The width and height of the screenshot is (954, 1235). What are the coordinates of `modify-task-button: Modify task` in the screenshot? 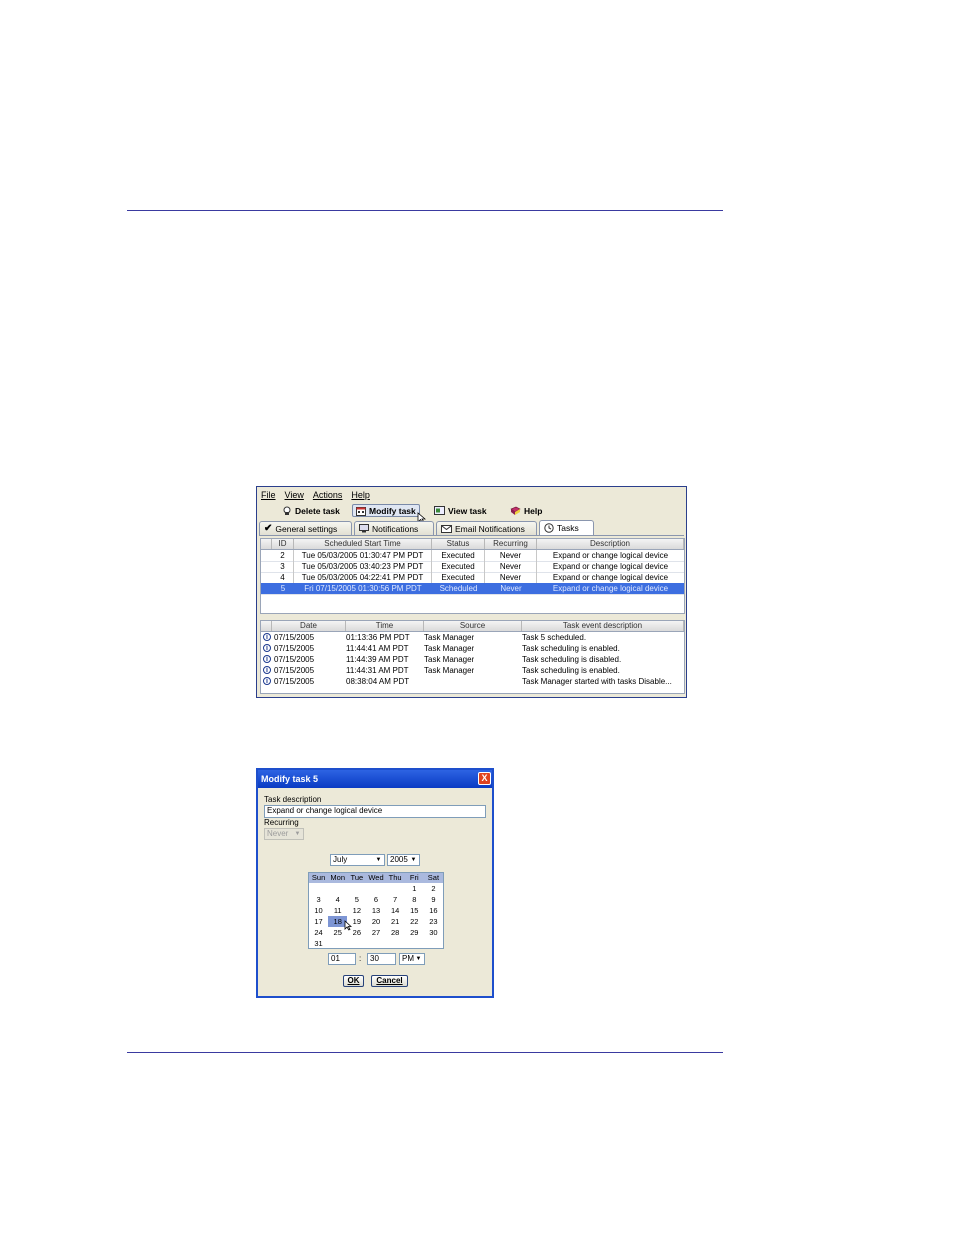 It's located at (386, 510).